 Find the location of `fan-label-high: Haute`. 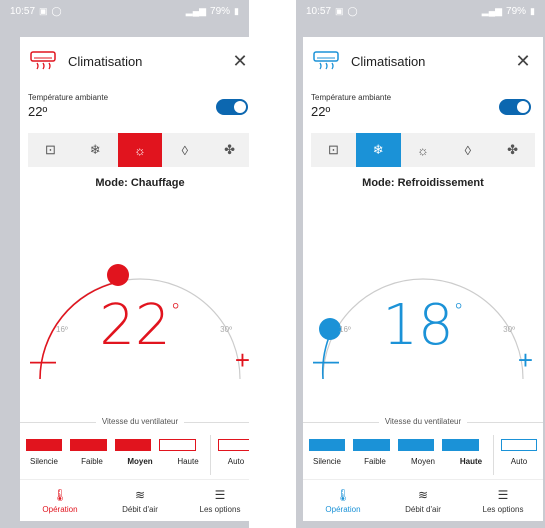

fan-label-high: Haute is located at coordinates (471, 461).